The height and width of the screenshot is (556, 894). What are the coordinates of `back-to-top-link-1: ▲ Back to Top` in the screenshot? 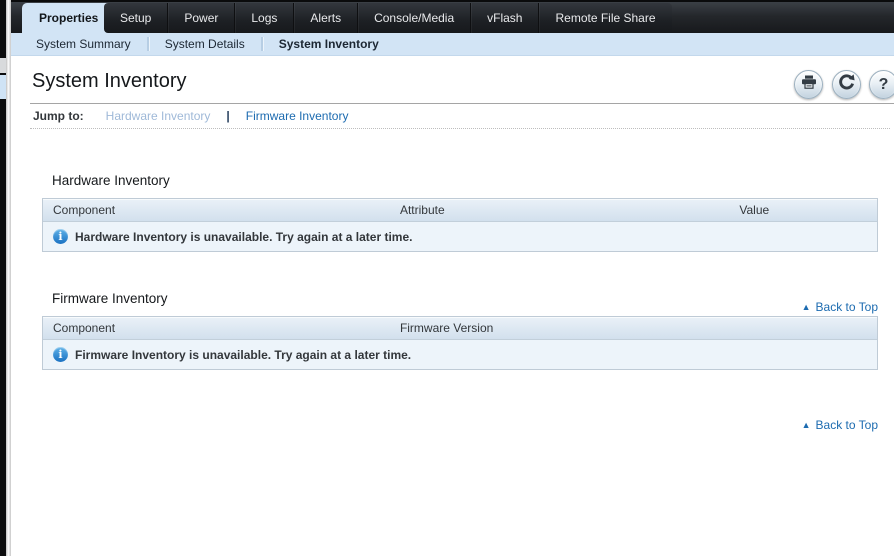 It's located at (840, 307).